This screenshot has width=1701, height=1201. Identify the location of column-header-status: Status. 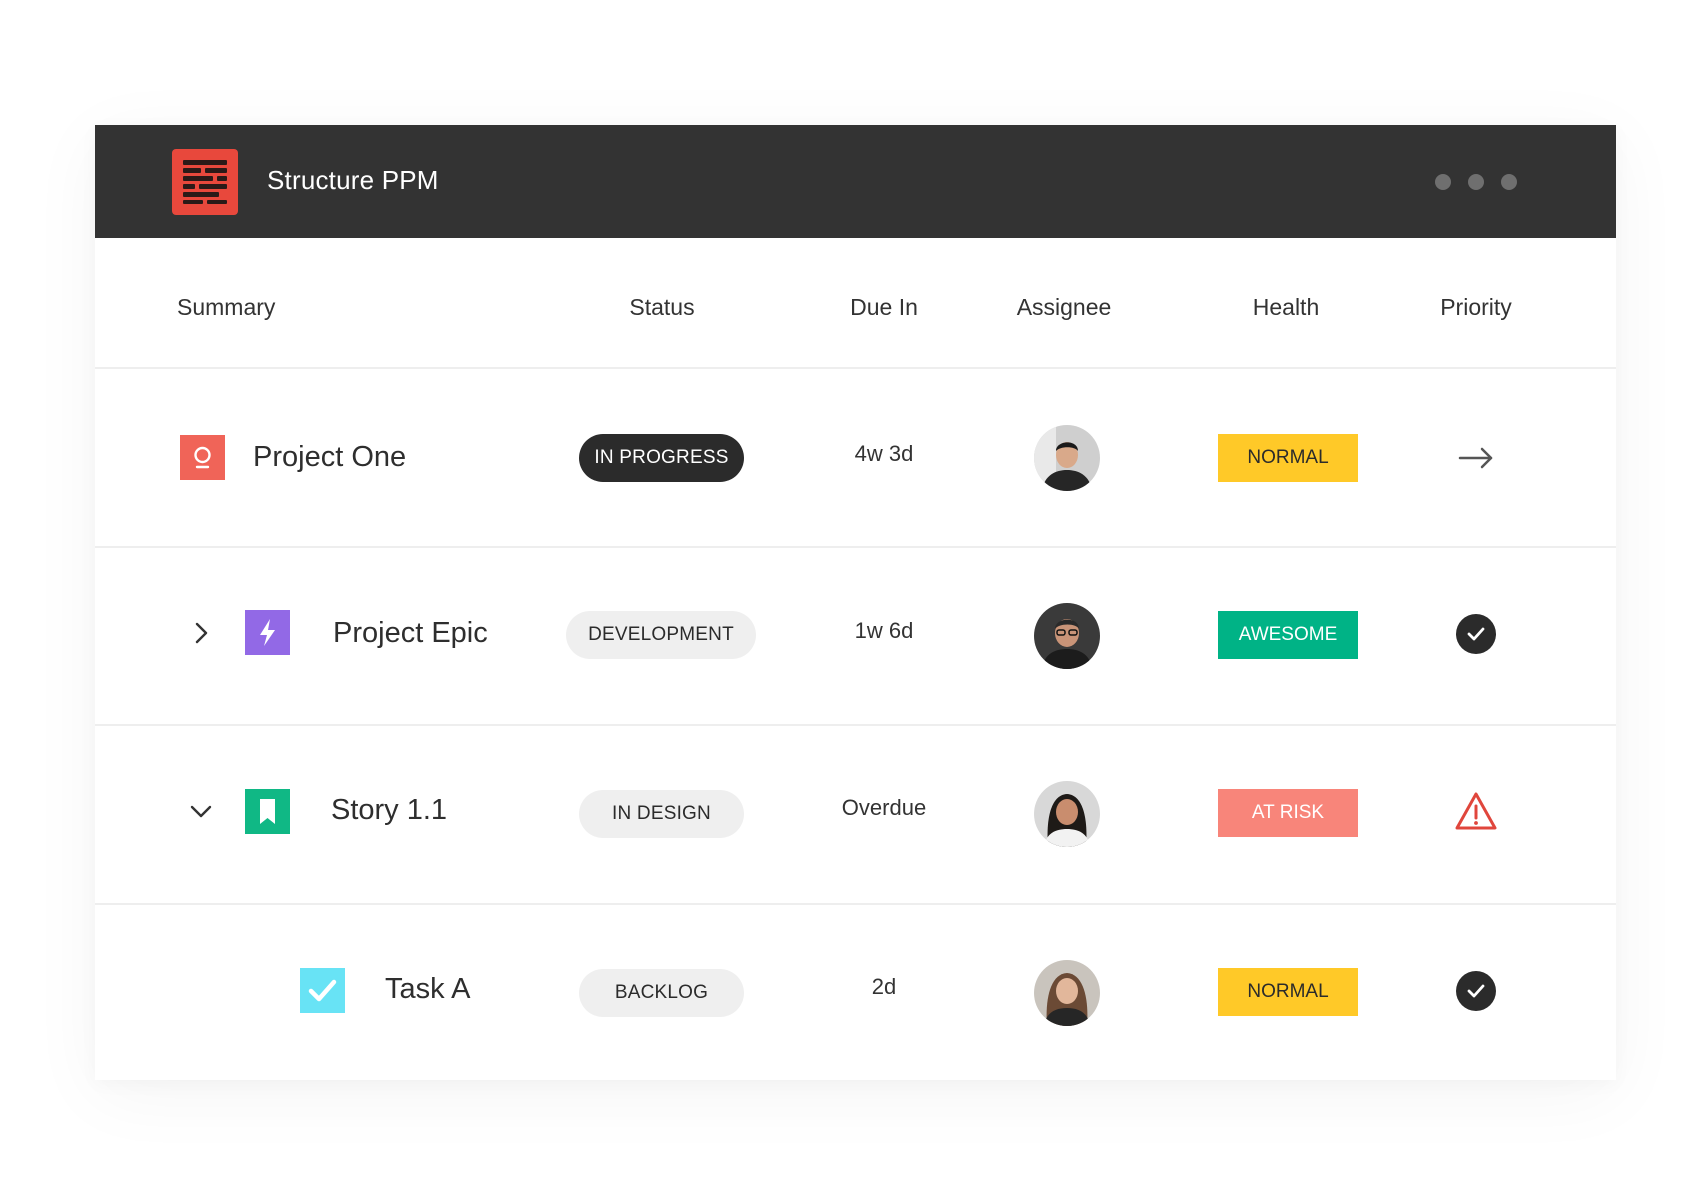
(661, 307).